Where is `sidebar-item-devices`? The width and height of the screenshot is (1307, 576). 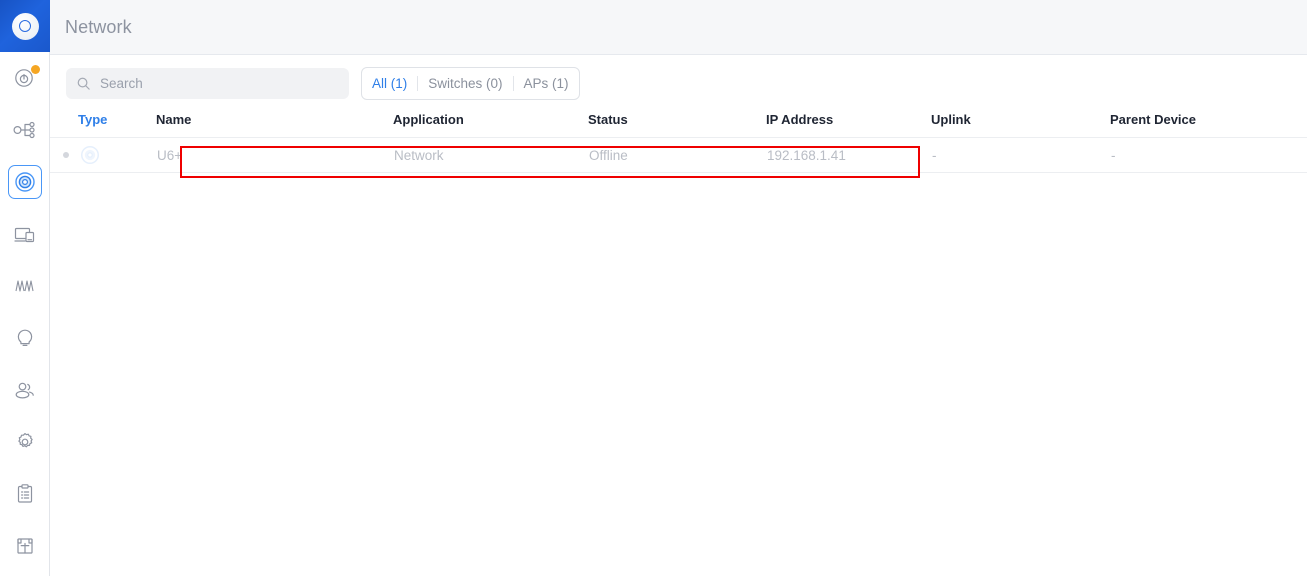 sidebar-item-devices is located at coordinates (25, 182).